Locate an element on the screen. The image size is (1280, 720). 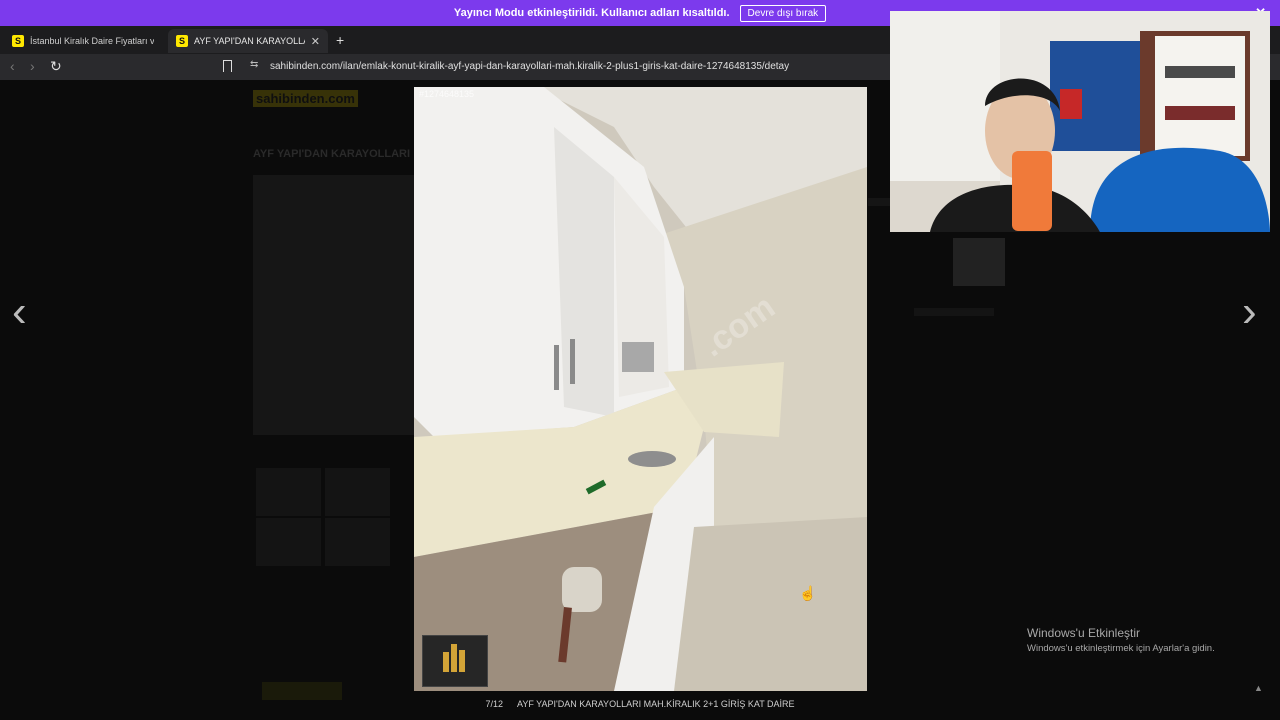
reload-icon: ↻ is located at coordinates (56, 66).